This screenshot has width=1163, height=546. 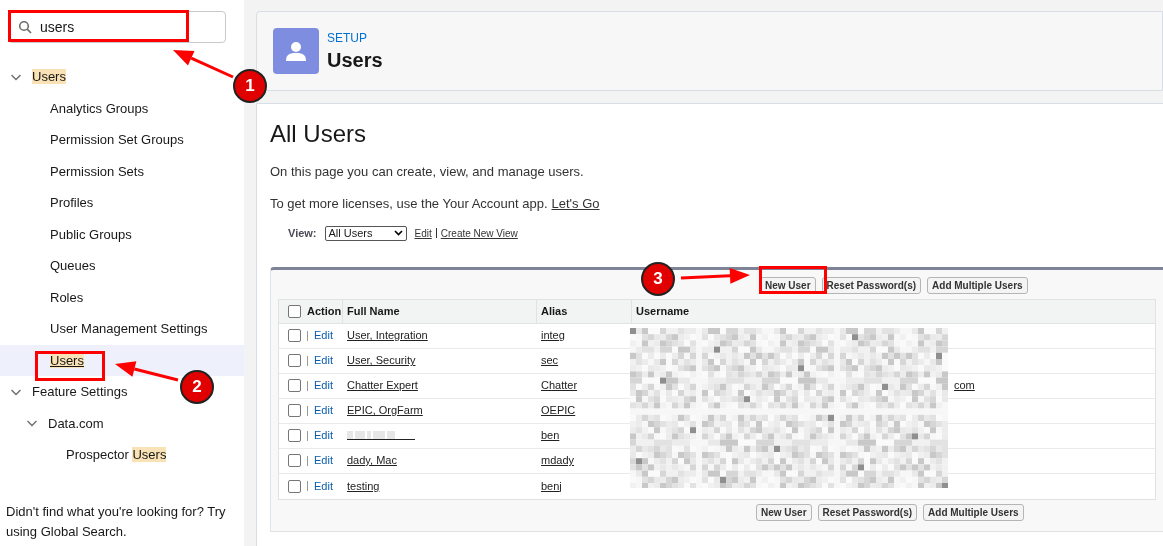 What do you see at coordinates (97, 171) in the screenshot?
I see `tree-item: Permission Sets` at bounding box center [97, 171].